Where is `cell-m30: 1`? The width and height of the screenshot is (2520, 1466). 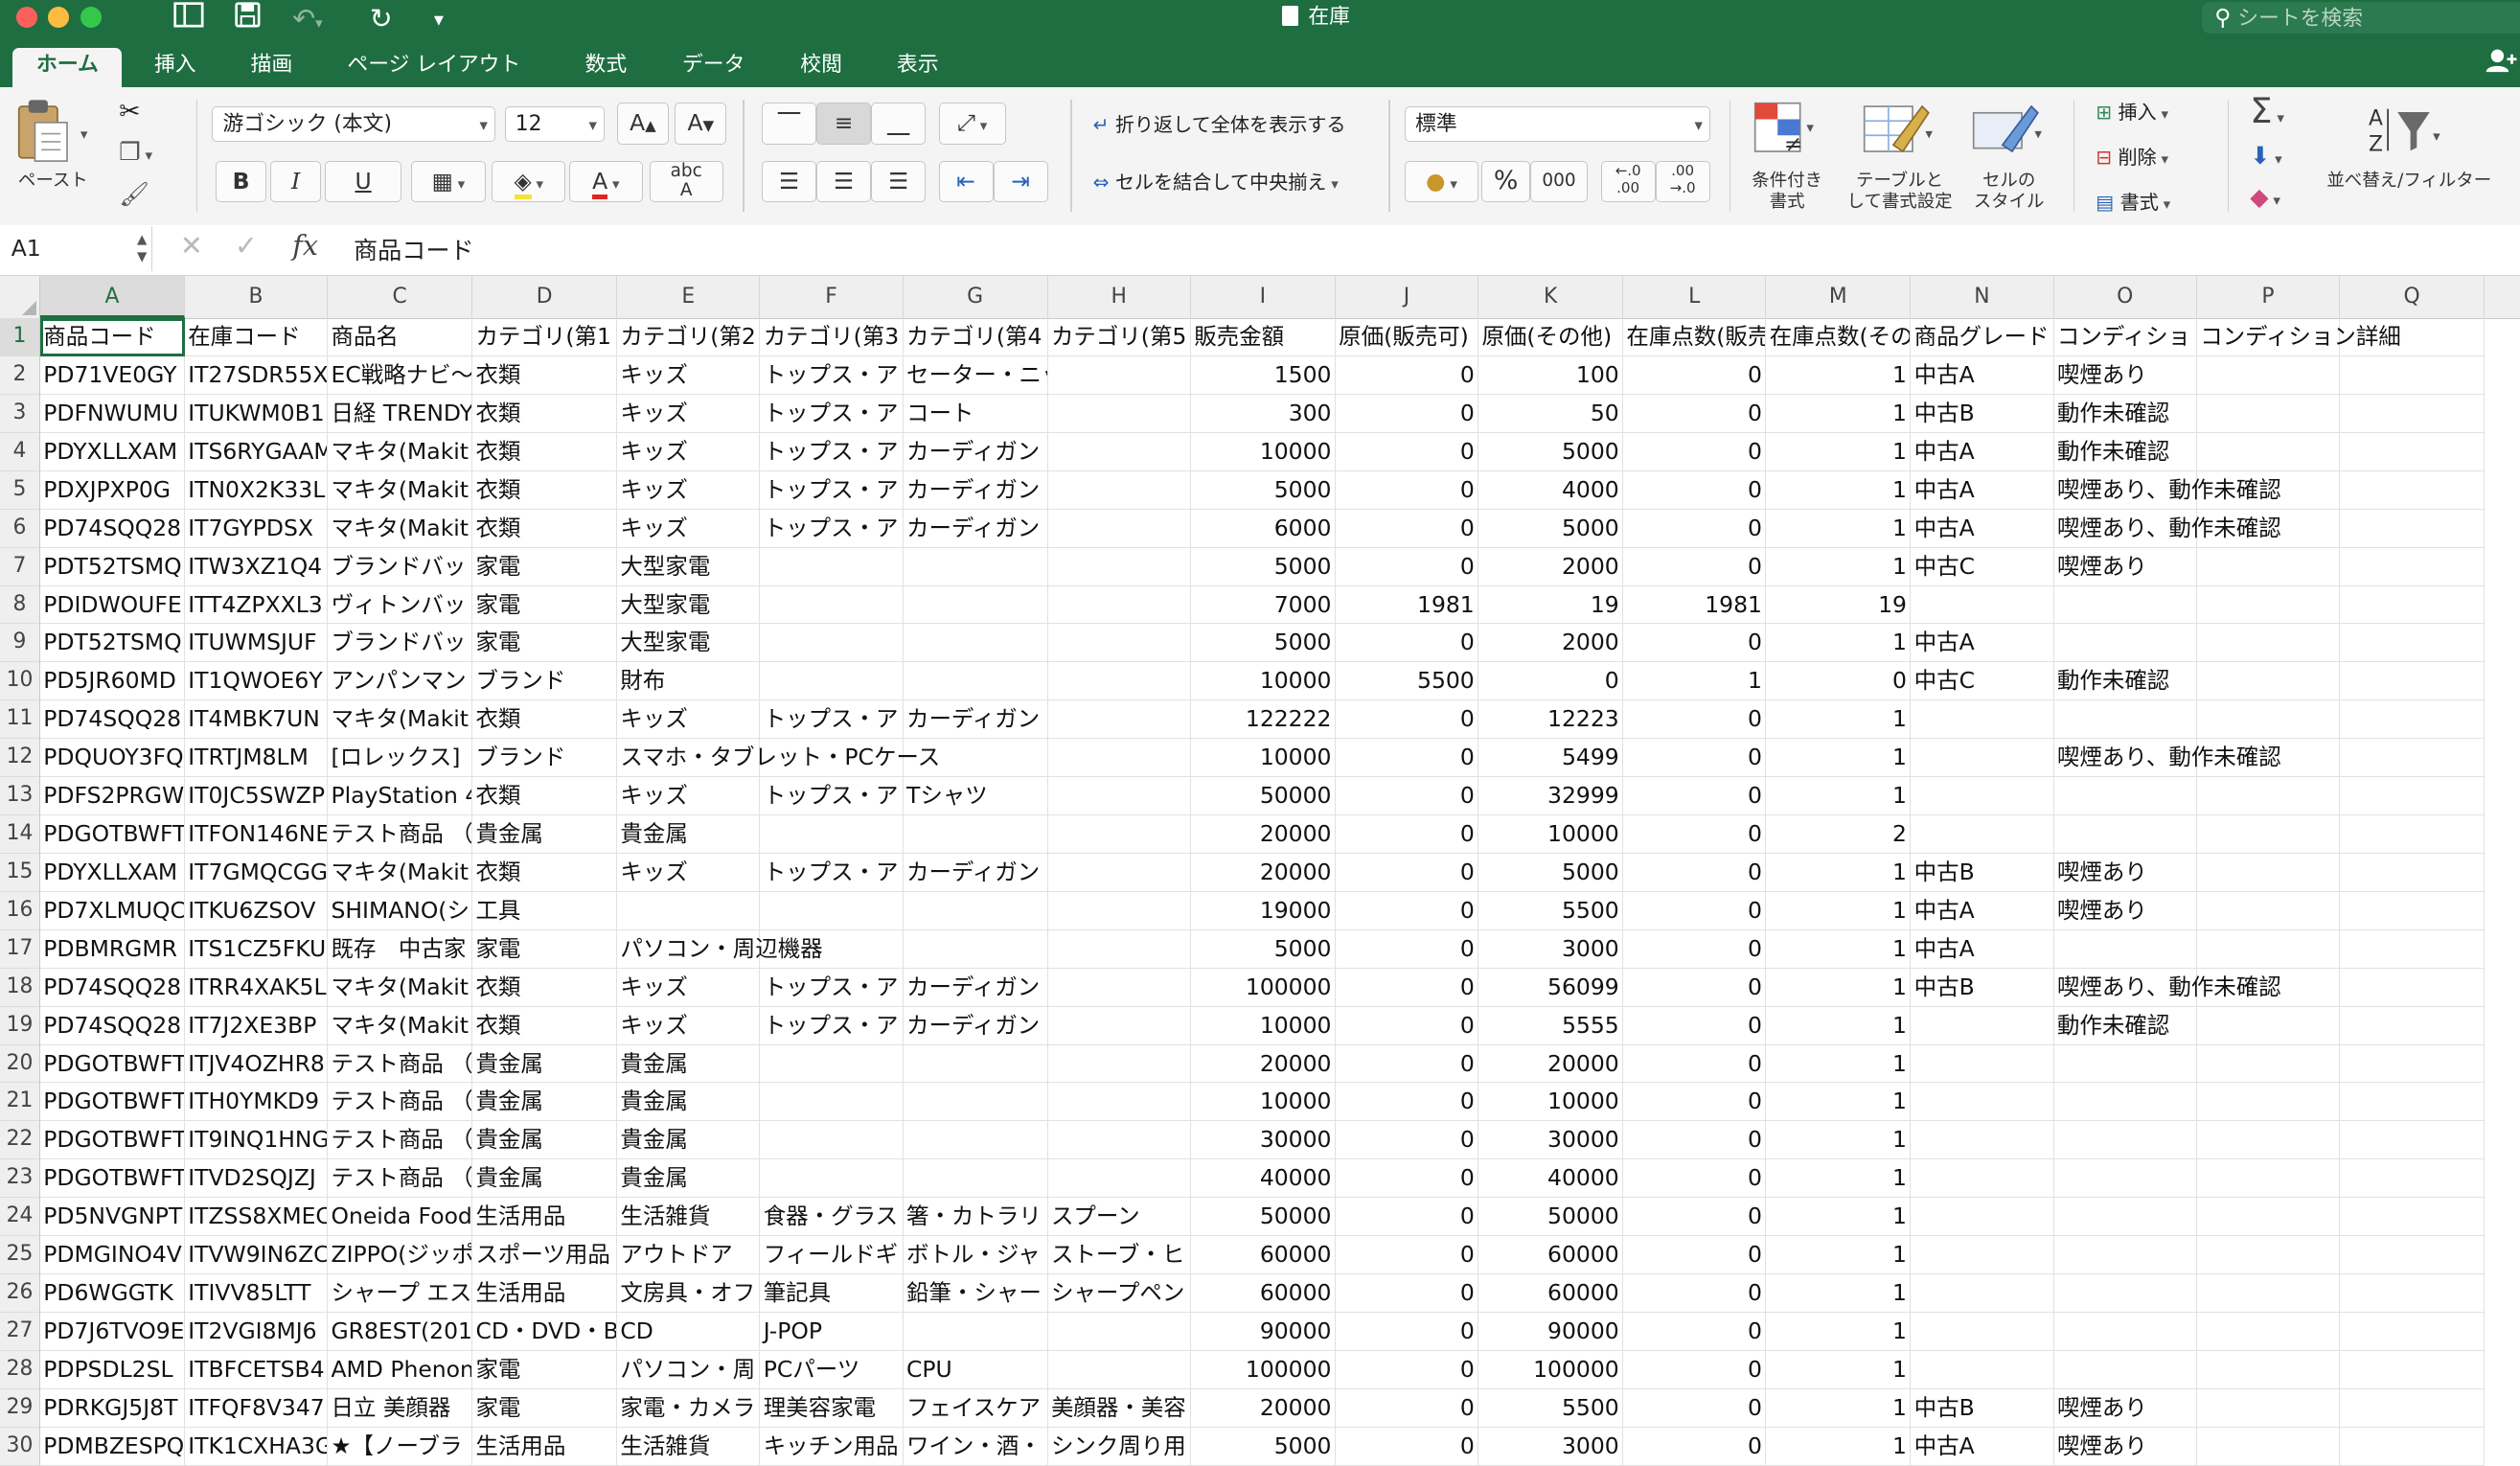 cell-m30: 1 is located at coordinates (1839, 1447).